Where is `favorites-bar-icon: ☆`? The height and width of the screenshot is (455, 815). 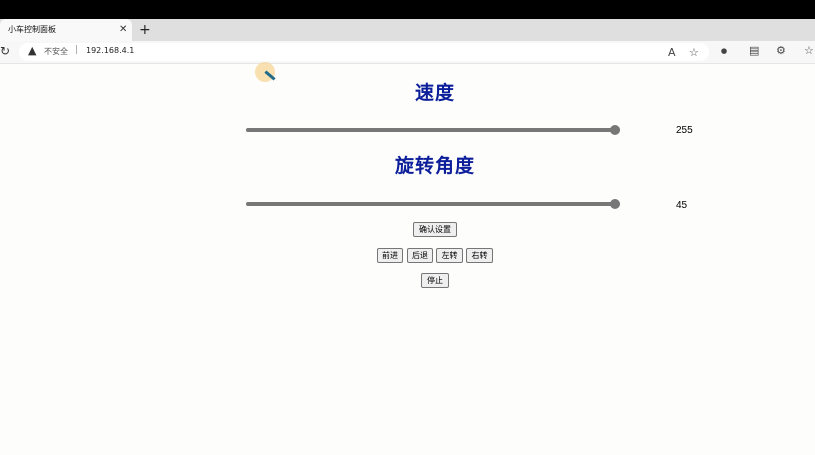
favorites-bar-icon: ☆ is located at coordinates (809, 50).